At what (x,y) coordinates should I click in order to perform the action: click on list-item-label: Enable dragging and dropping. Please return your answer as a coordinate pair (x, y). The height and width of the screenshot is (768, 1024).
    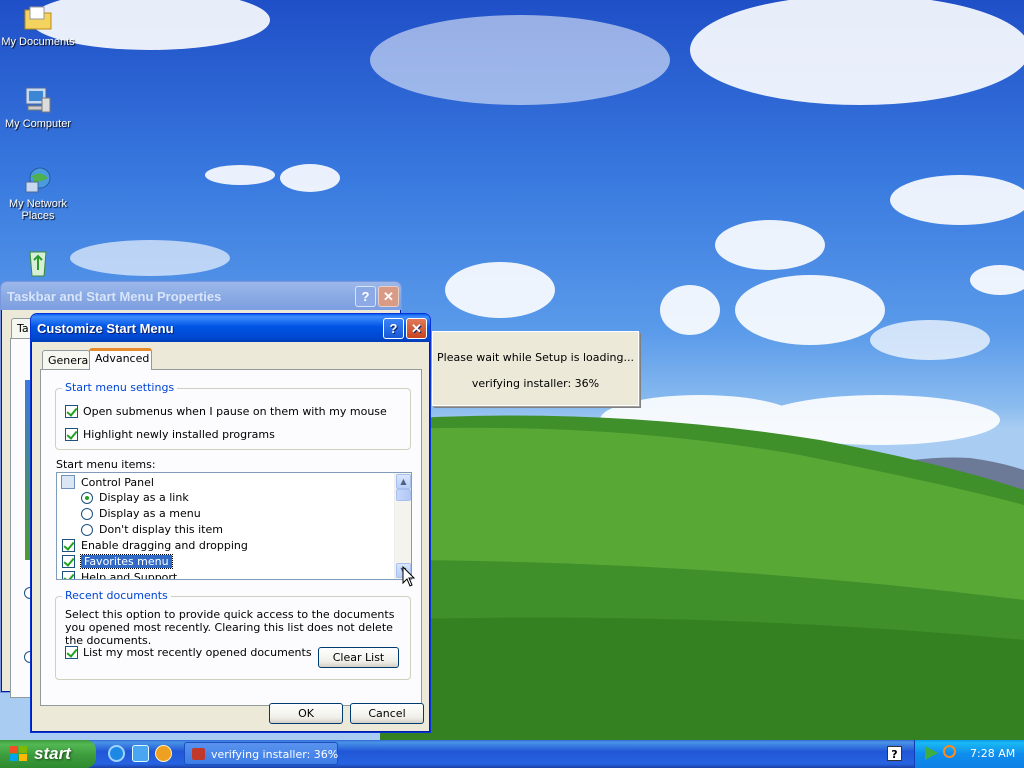
    Looking at the image, I should click on (164, 545).